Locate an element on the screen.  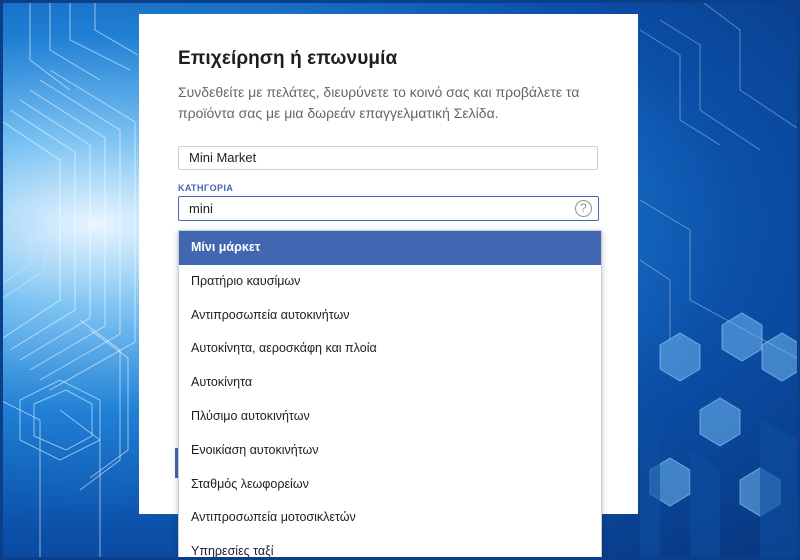
dropdown-option: Πρατήριο καυσίμων is located at coordinates (390, 282).